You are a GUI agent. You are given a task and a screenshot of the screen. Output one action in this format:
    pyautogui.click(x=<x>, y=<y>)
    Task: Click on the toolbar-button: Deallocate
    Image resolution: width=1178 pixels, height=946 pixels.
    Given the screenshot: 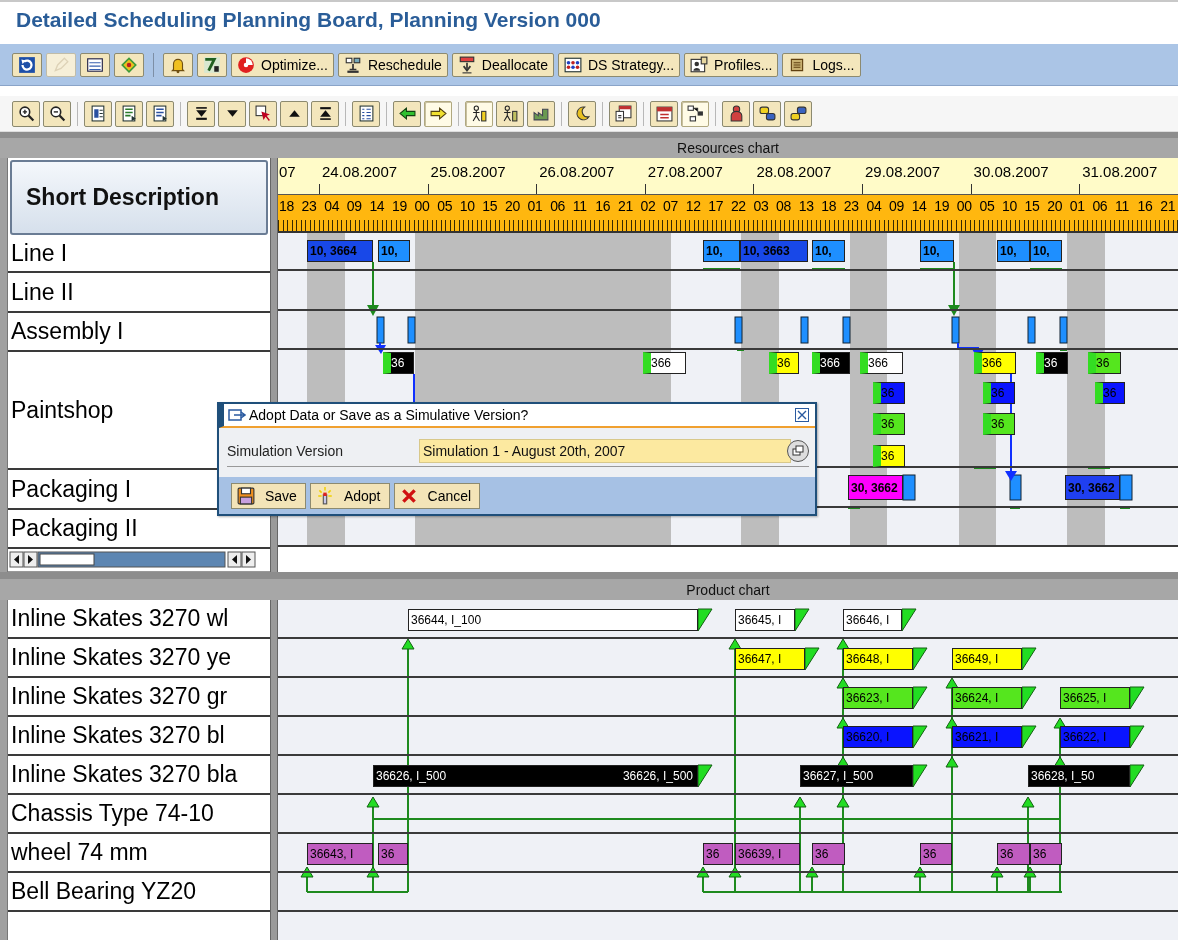 What is the action you would take?
    pyautogui.click(x=502, y=64)
    